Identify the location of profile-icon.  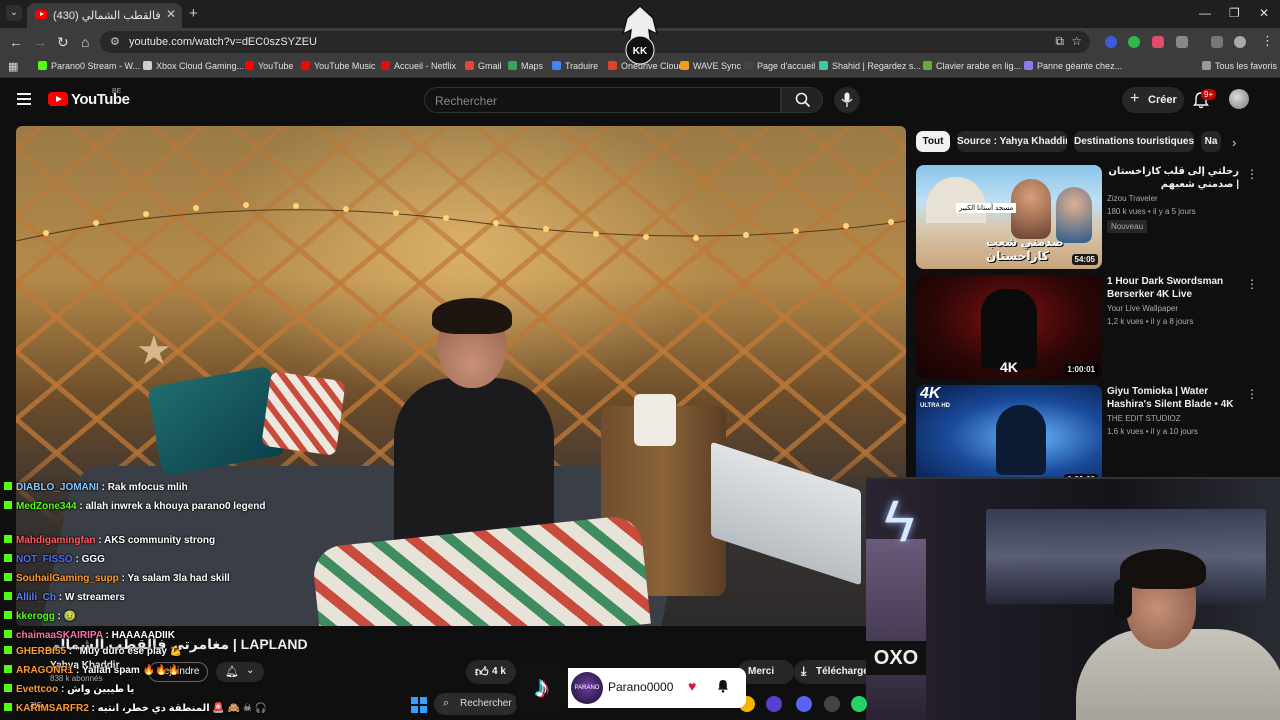
(1240, 42).